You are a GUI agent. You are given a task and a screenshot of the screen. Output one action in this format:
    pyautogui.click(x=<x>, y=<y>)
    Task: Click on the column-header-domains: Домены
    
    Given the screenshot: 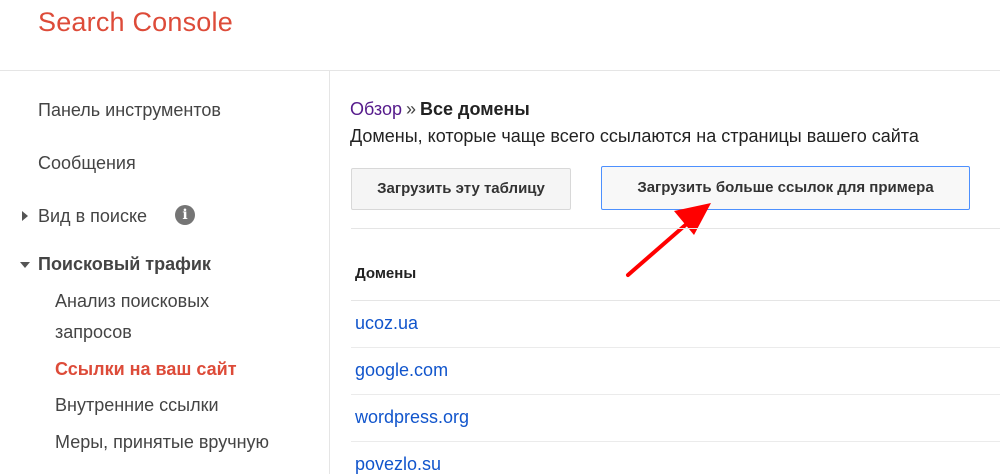 What is the action you would take?
    pyautogui.click(x=385, y=273)
    